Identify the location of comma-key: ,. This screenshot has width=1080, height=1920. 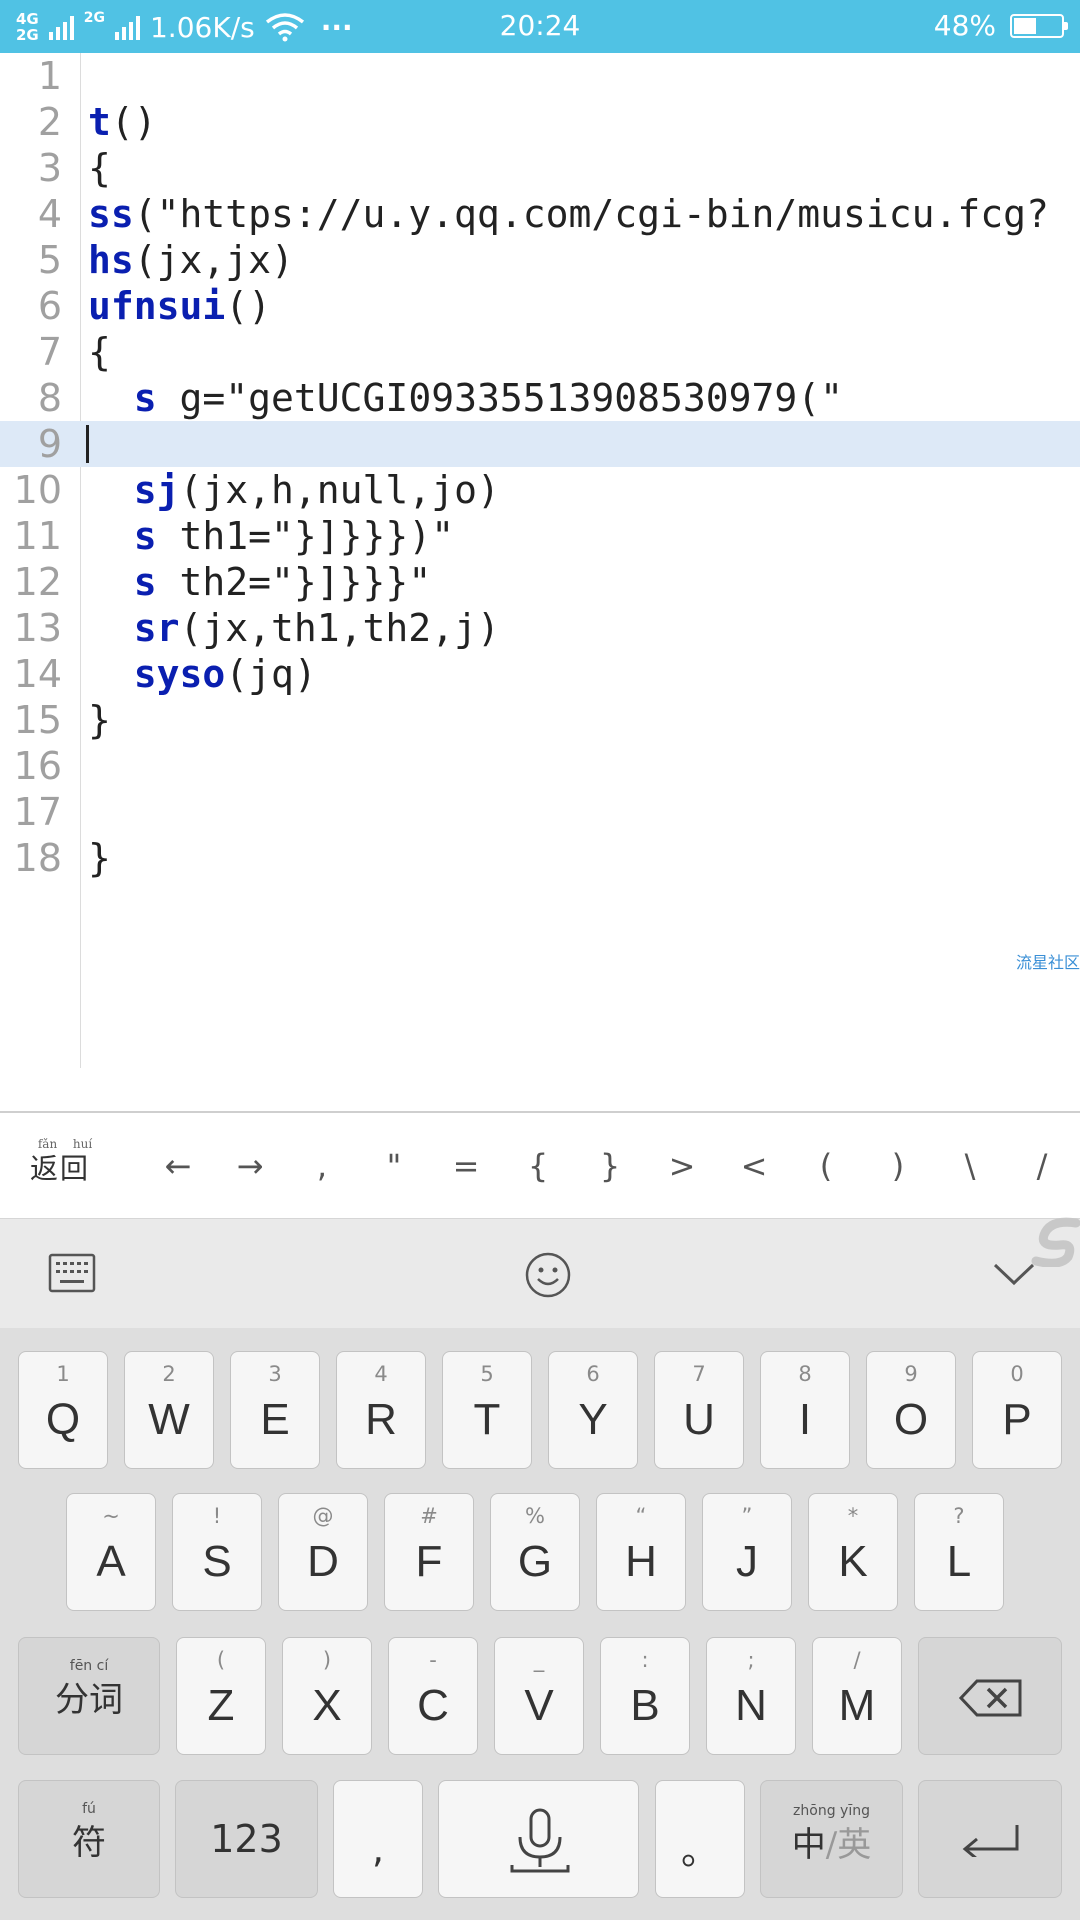
(378, 1839).